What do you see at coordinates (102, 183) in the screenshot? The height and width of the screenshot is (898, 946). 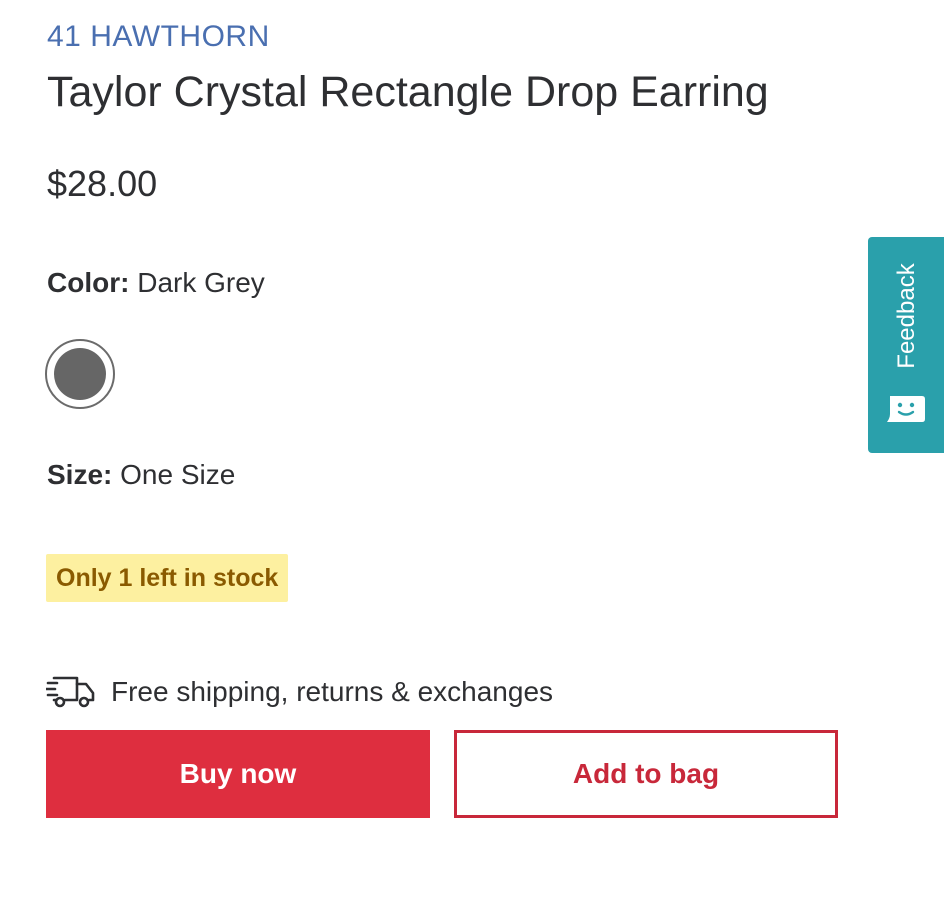 I see `product-price: $28.00` at bounding box center [102, 183].